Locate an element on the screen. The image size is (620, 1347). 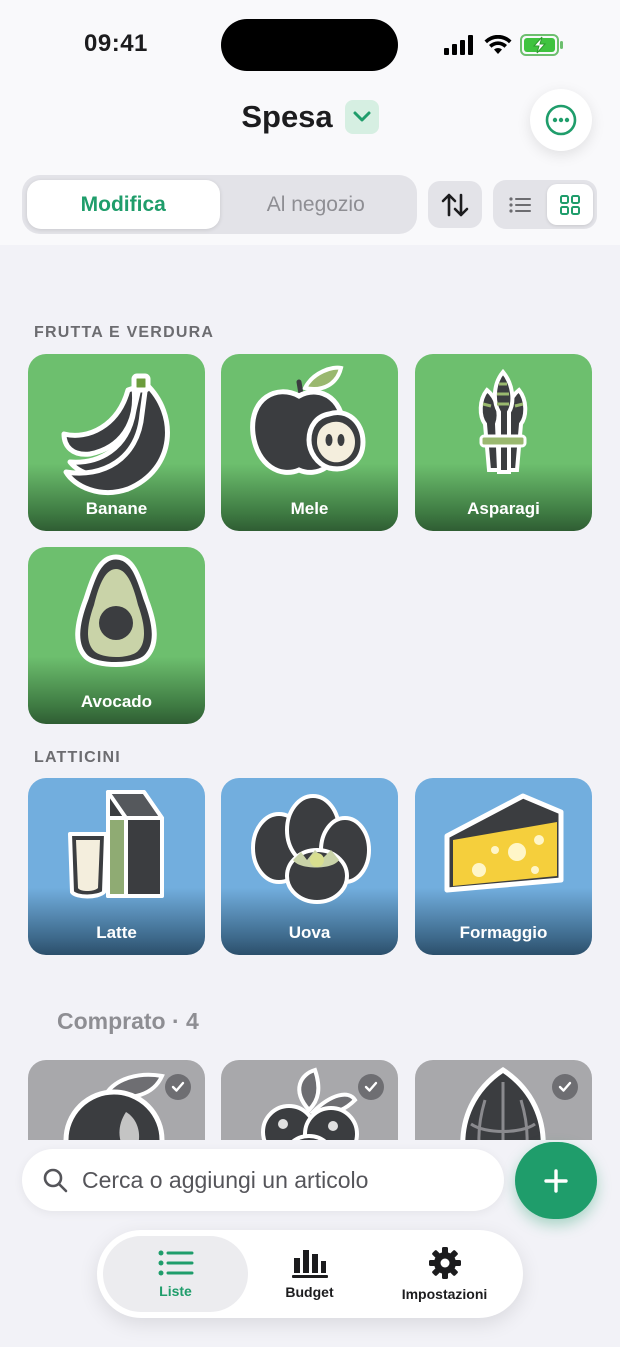
item-tile-uova: Uova is located at coordinates (309, 866).